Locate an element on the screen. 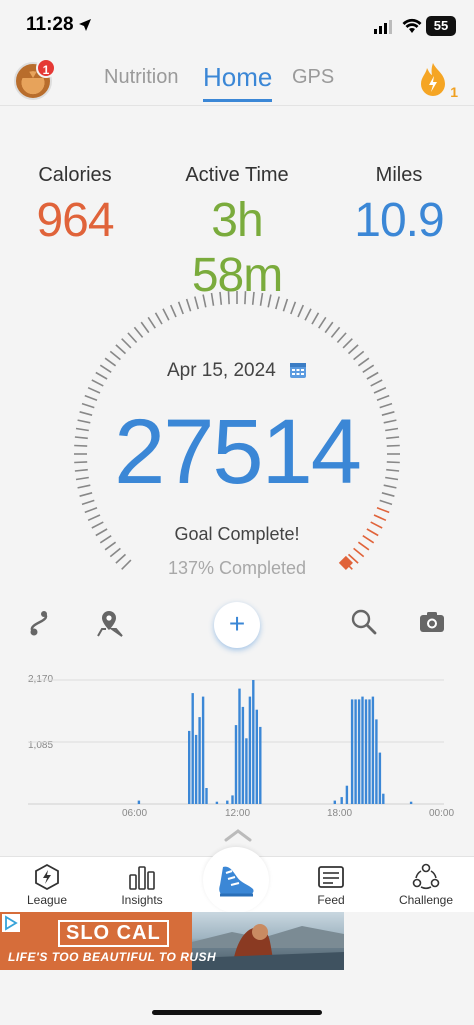 The image size is (474, 1025). action-toolbar: + is located at coordinates (237, 626).